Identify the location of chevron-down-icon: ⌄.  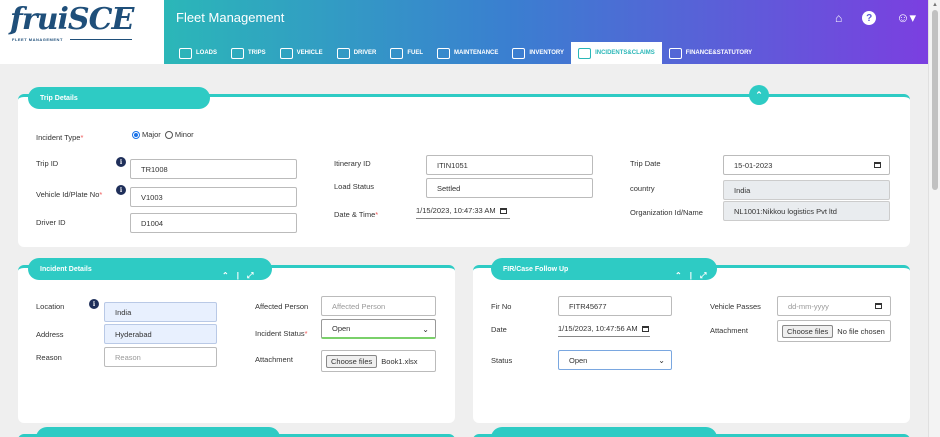
(425, 329).